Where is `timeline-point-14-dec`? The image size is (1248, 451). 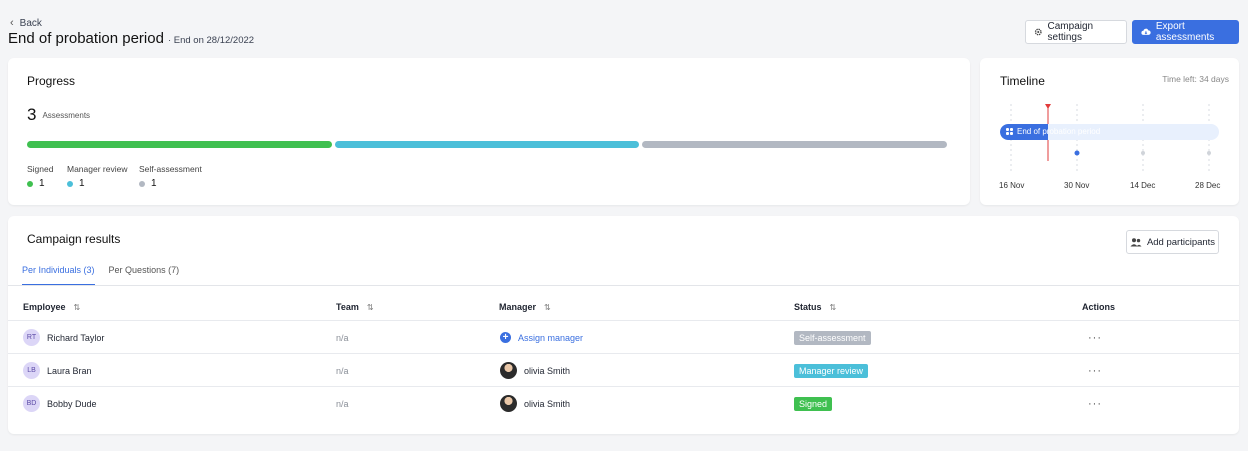
timeline-point-14-dec is located at coordinates (1143, 153).